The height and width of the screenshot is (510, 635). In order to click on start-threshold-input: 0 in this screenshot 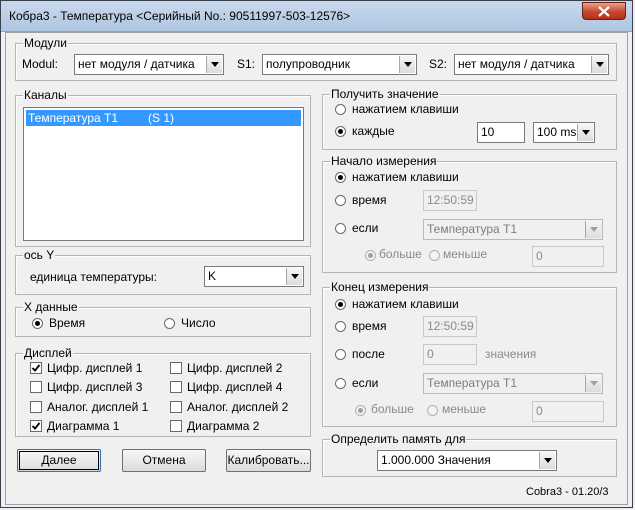, I will do `click(568, 256)`.